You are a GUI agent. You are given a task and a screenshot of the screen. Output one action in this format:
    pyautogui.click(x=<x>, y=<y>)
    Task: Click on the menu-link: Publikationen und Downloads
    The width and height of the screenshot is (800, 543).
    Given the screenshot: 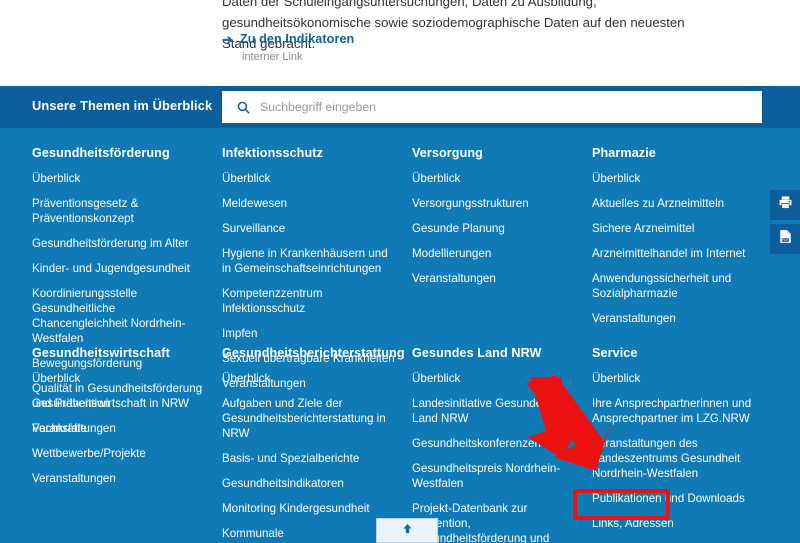 What is the action you would take?
    pyautogui.click(x=677, y=498)
    